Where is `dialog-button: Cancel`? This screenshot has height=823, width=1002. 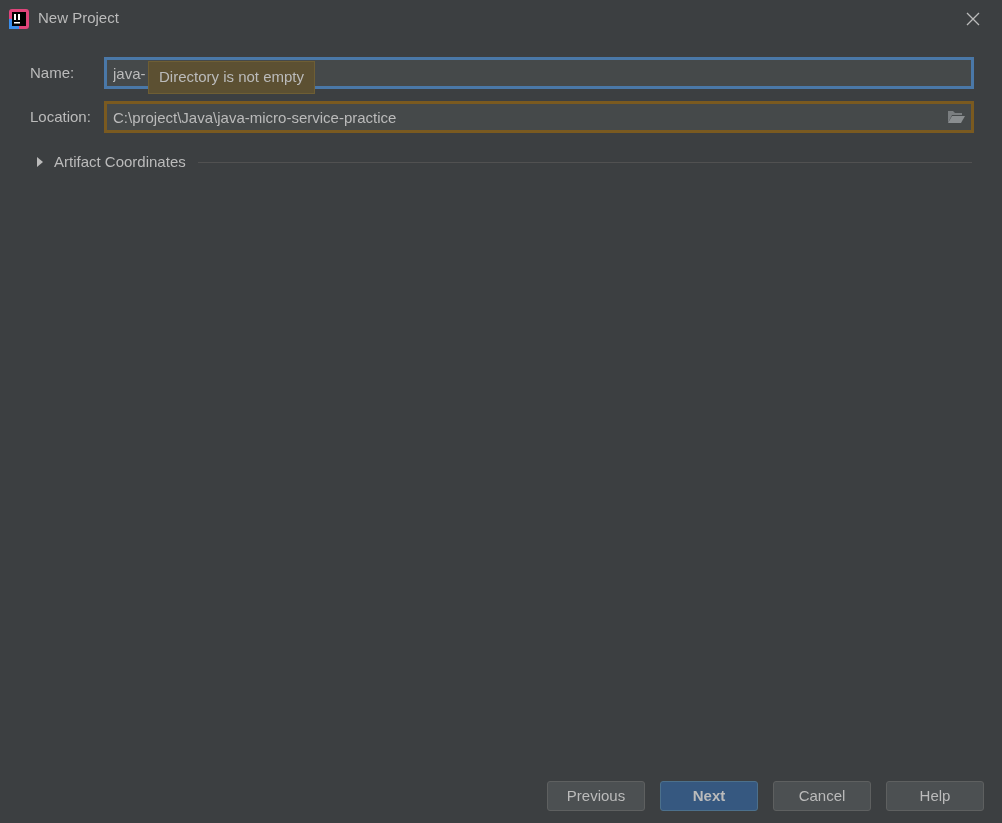
dialog-button: Cancel is located at coordinates (822, 796).